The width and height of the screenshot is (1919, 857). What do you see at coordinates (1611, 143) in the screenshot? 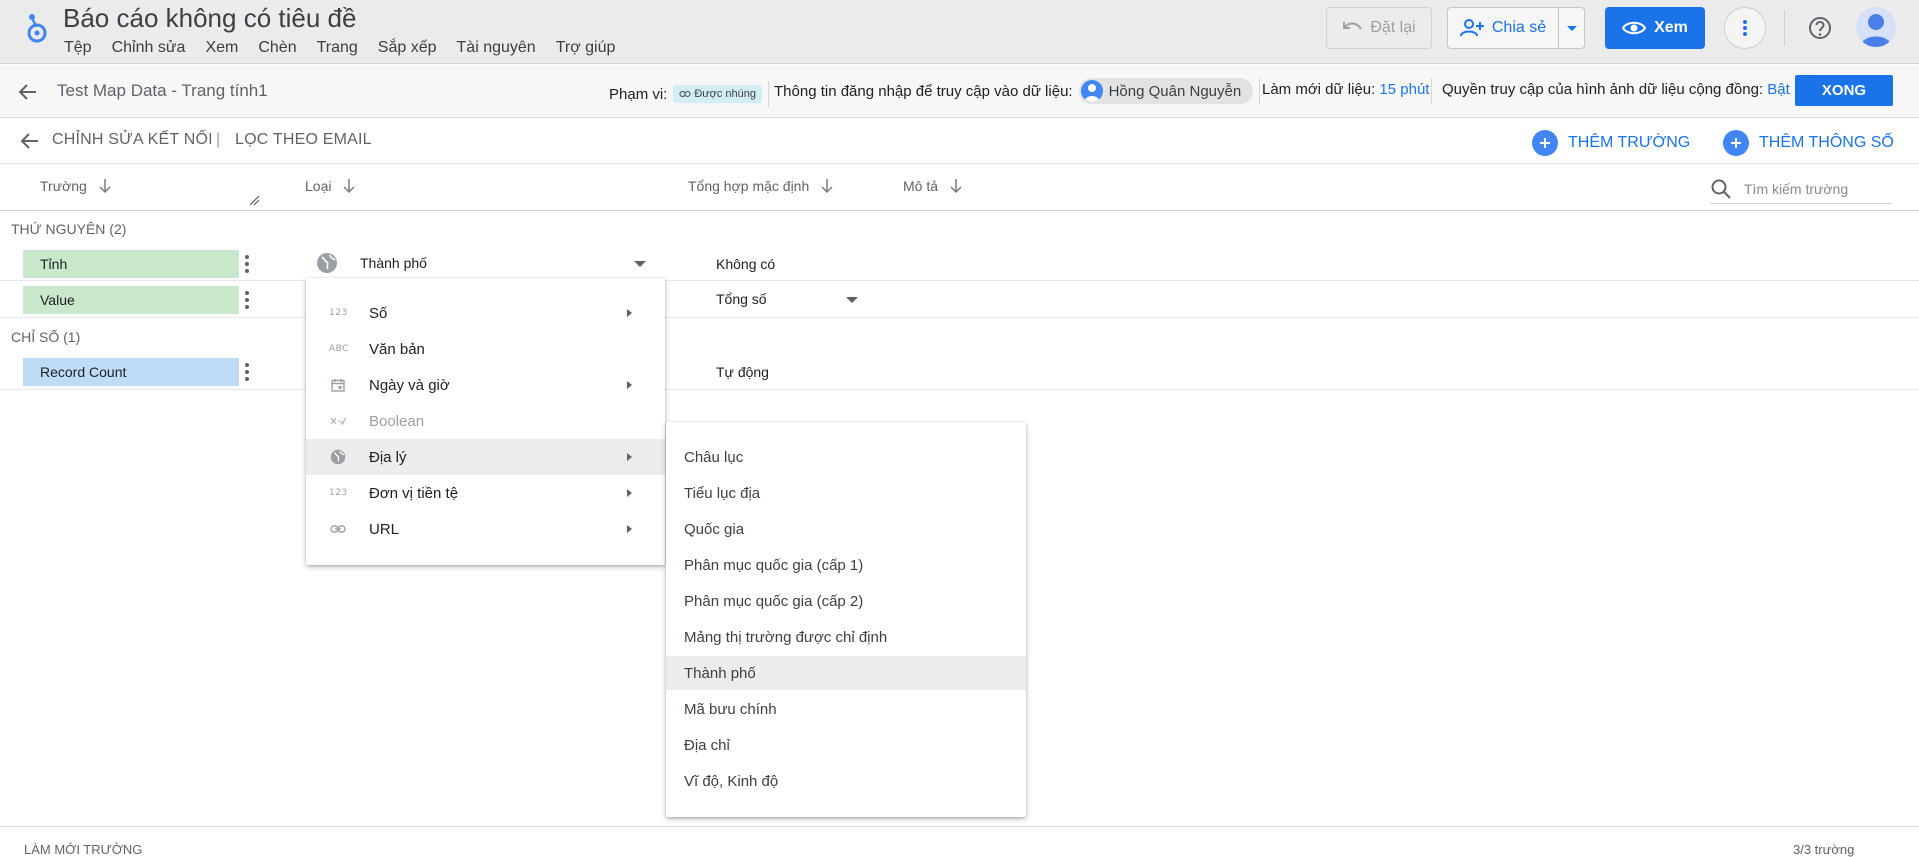
I see `add-field-button: THÊM TRƯỜNG` at bounding box center [1611, 143].